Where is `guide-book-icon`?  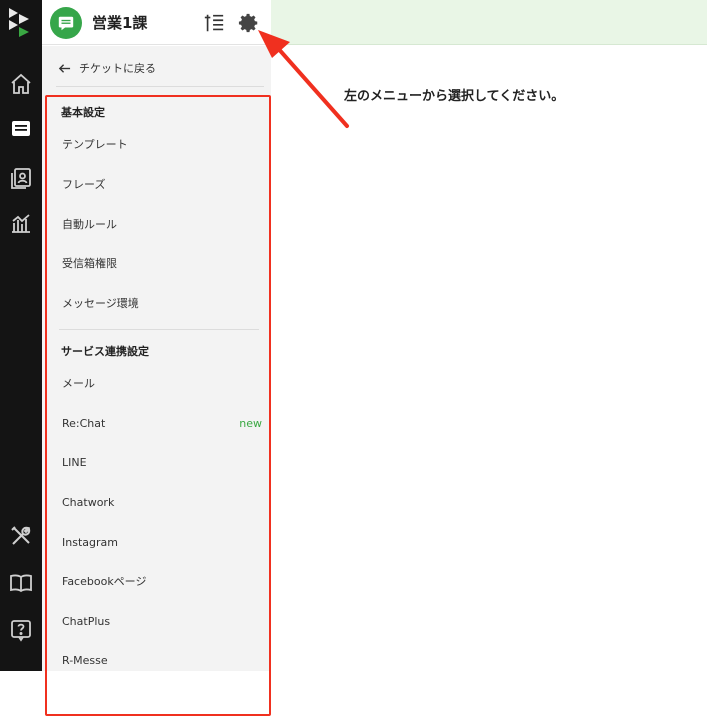
guide-book-icon is located at coordinates (21, 583).